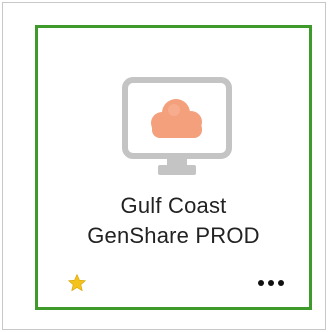 The height and width of the screenshot is (332, 330). What do you see at coordinates (261, 283) in the screenshot?
I see `more-options-icon` at bounding box center [261, 283].